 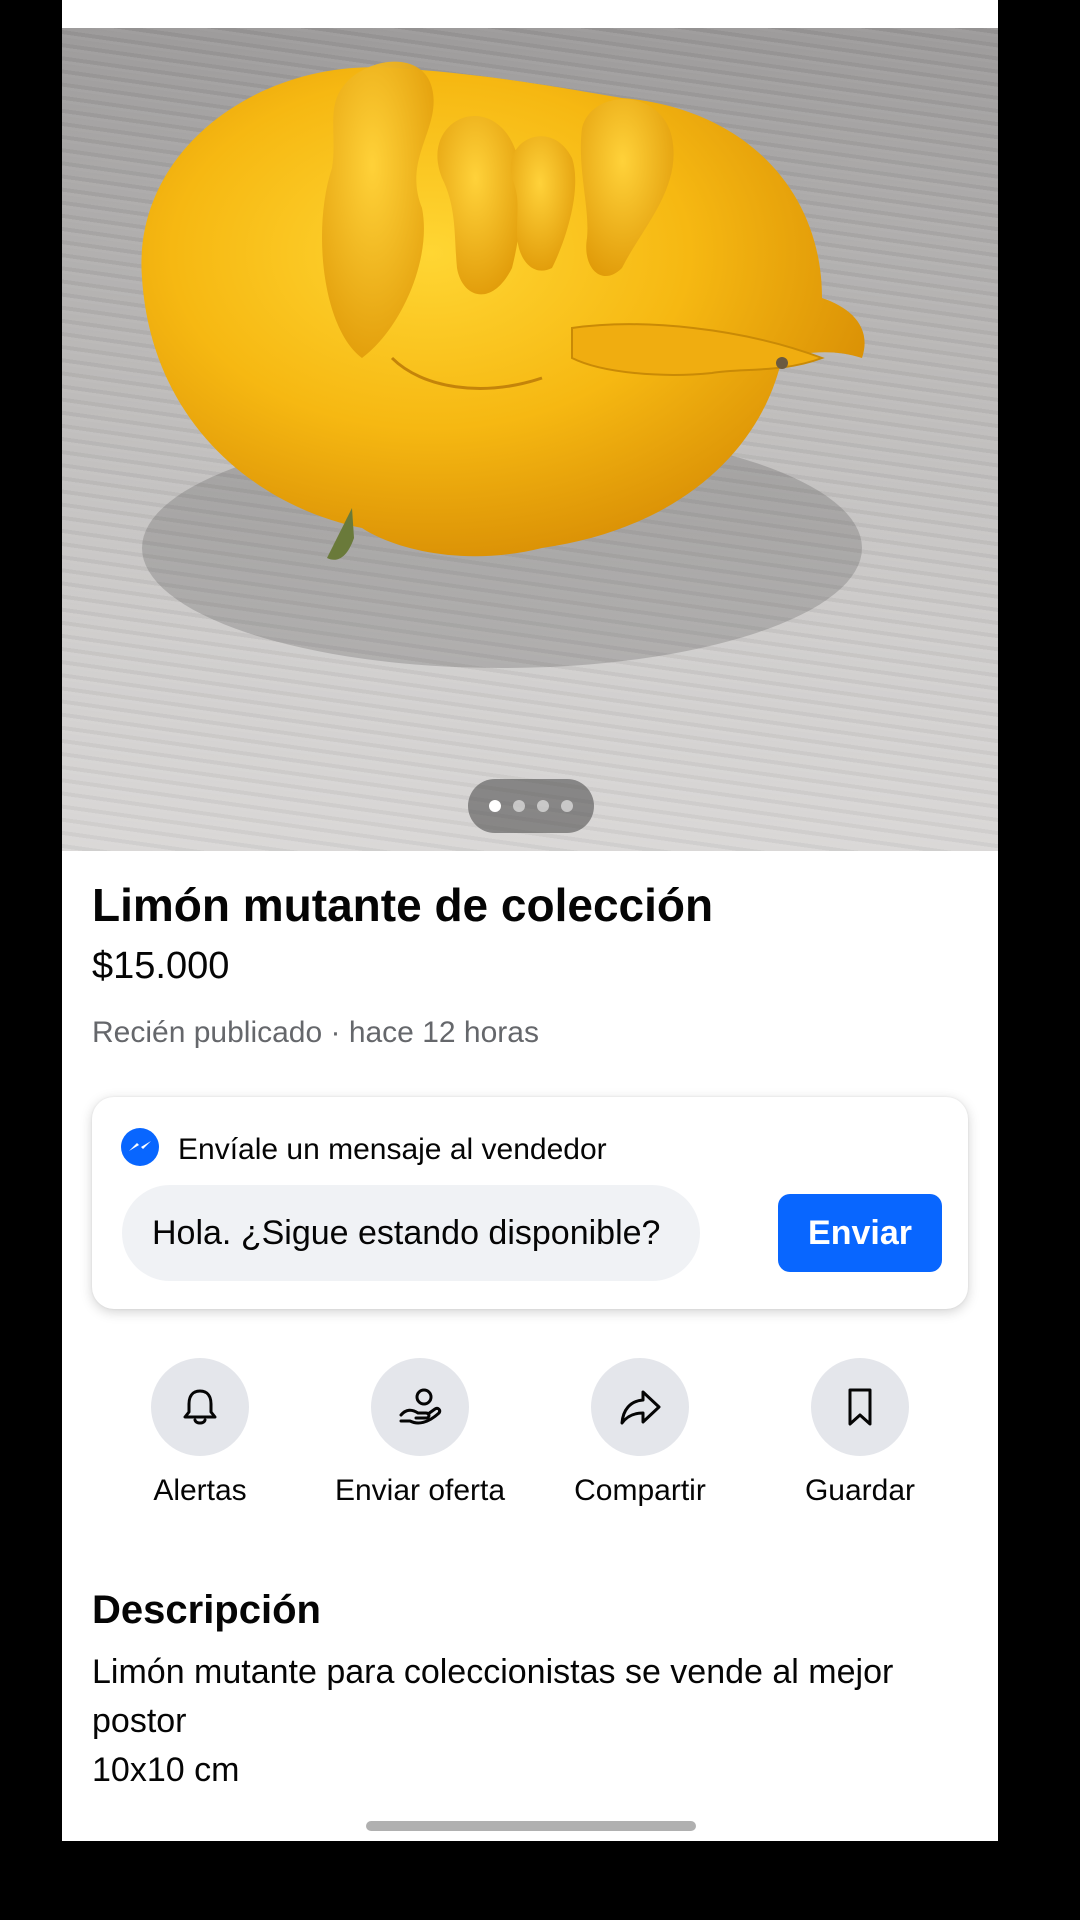 I want to click on save-button, so click(x=860, y=1407).